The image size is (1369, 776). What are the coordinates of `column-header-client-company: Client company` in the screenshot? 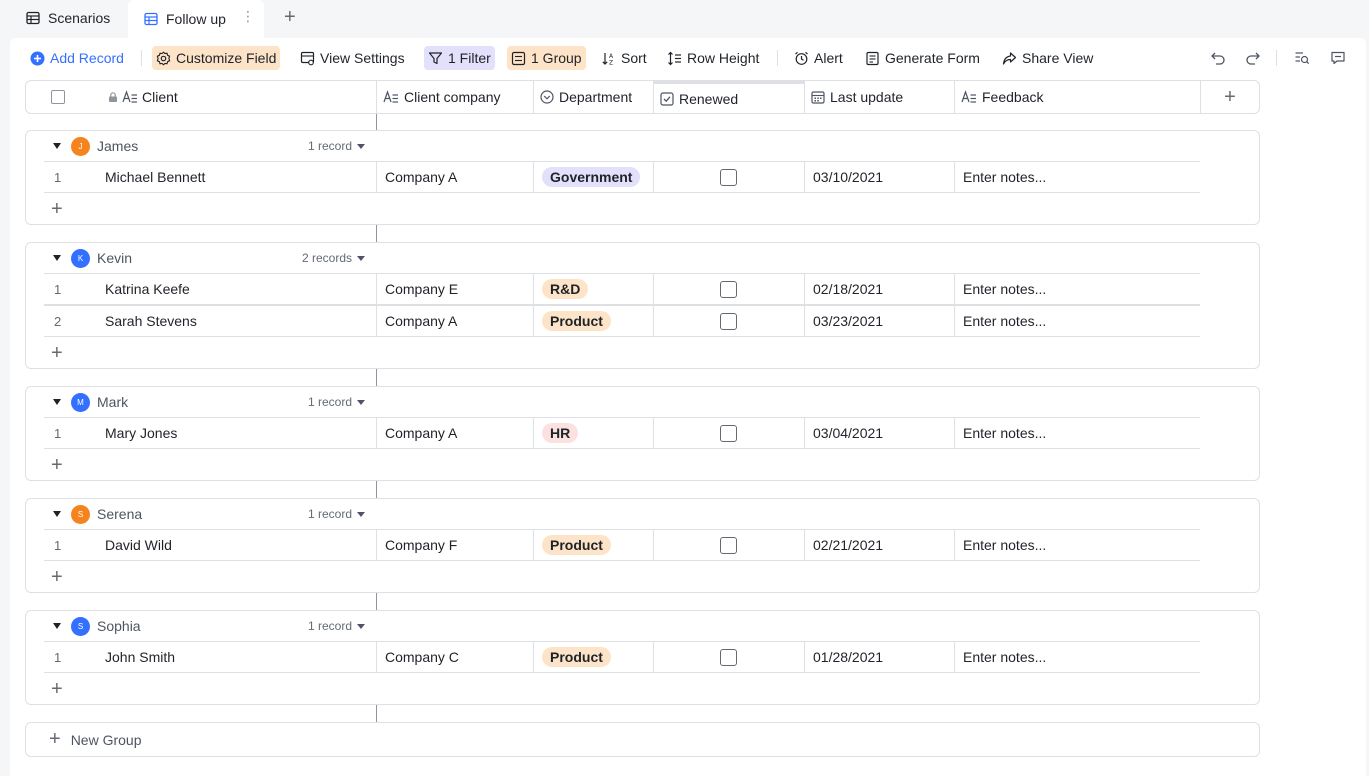 It's located at (455, 97).